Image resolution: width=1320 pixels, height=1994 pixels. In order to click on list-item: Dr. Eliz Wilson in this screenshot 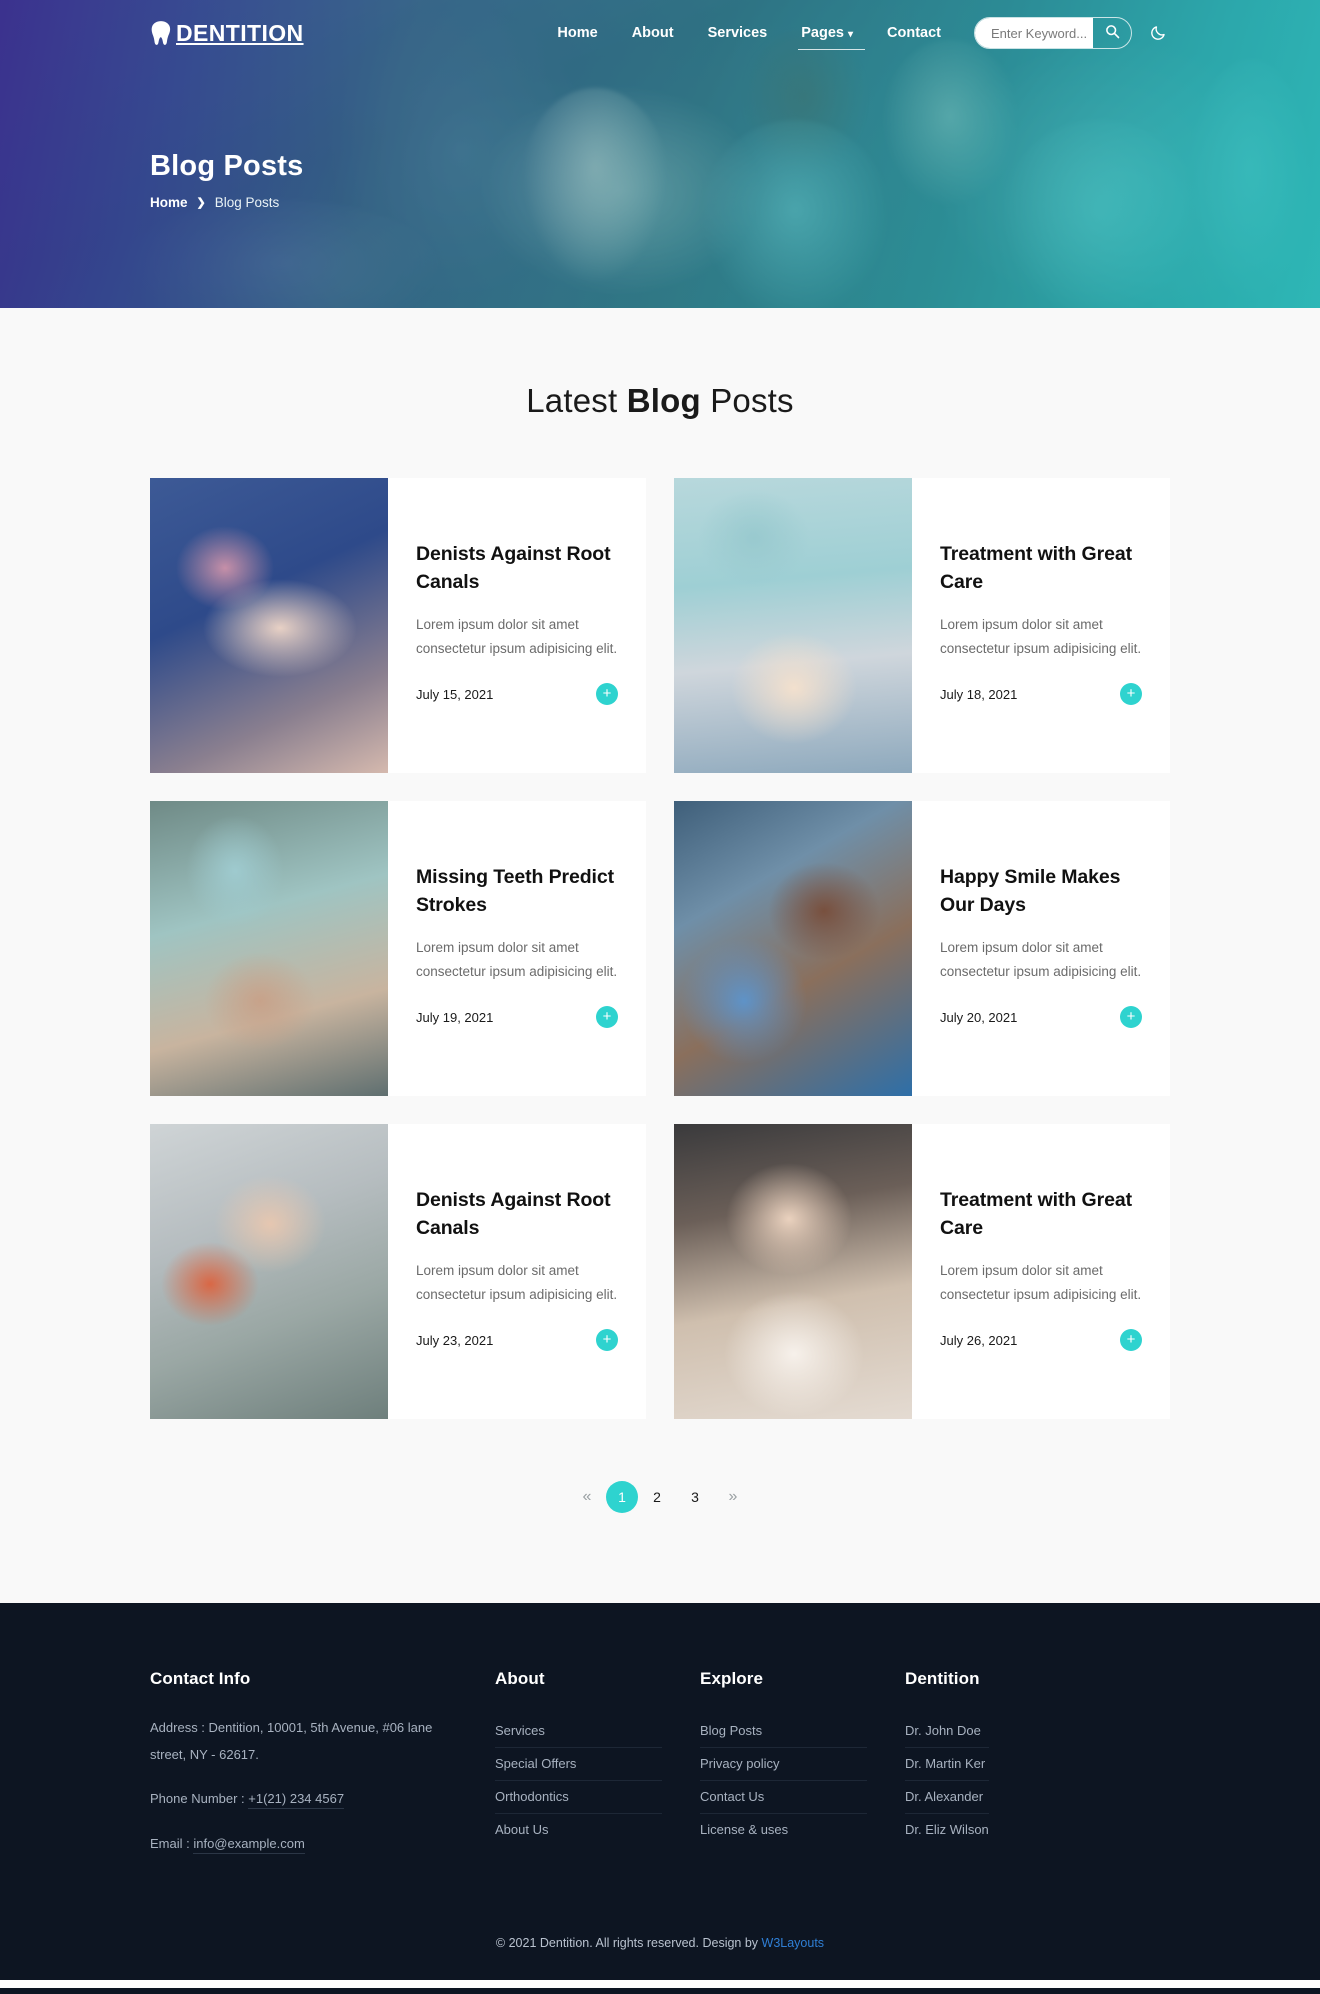, I will do `click(947, 1830)`.